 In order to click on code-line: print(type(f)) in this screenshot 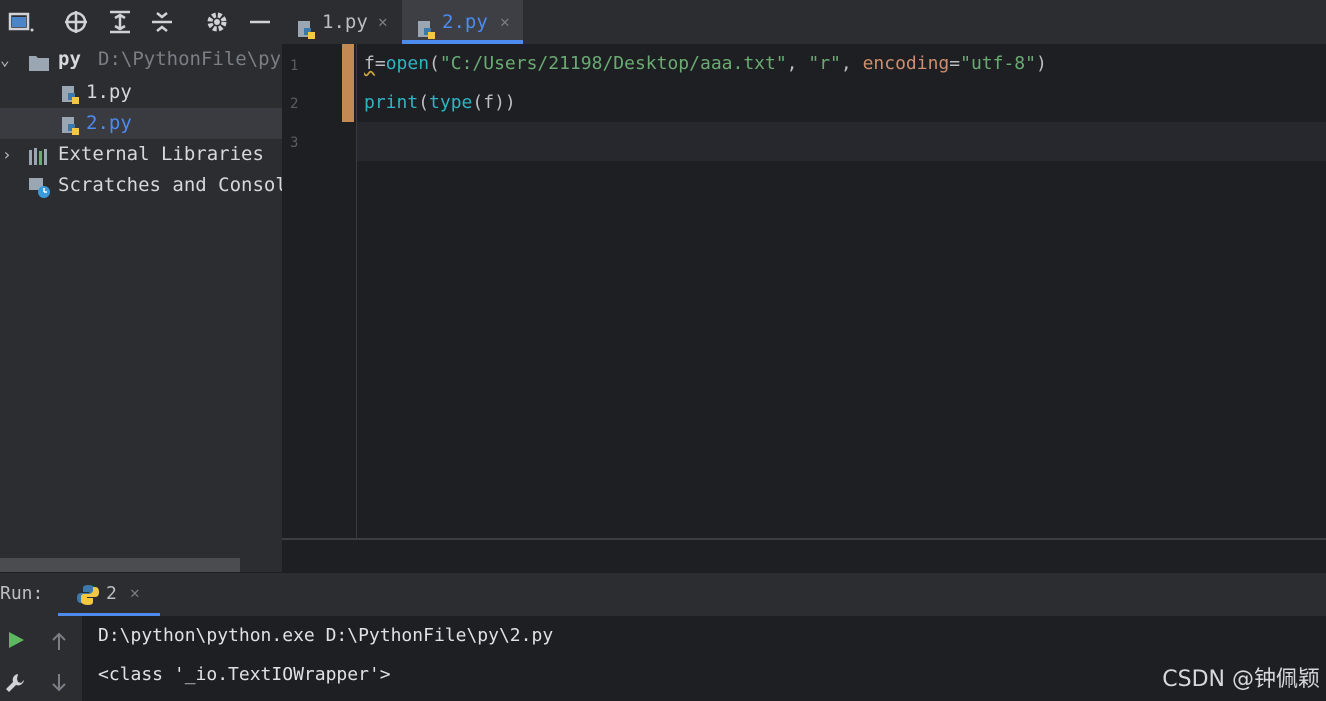, I will do `click(440, 102)`.